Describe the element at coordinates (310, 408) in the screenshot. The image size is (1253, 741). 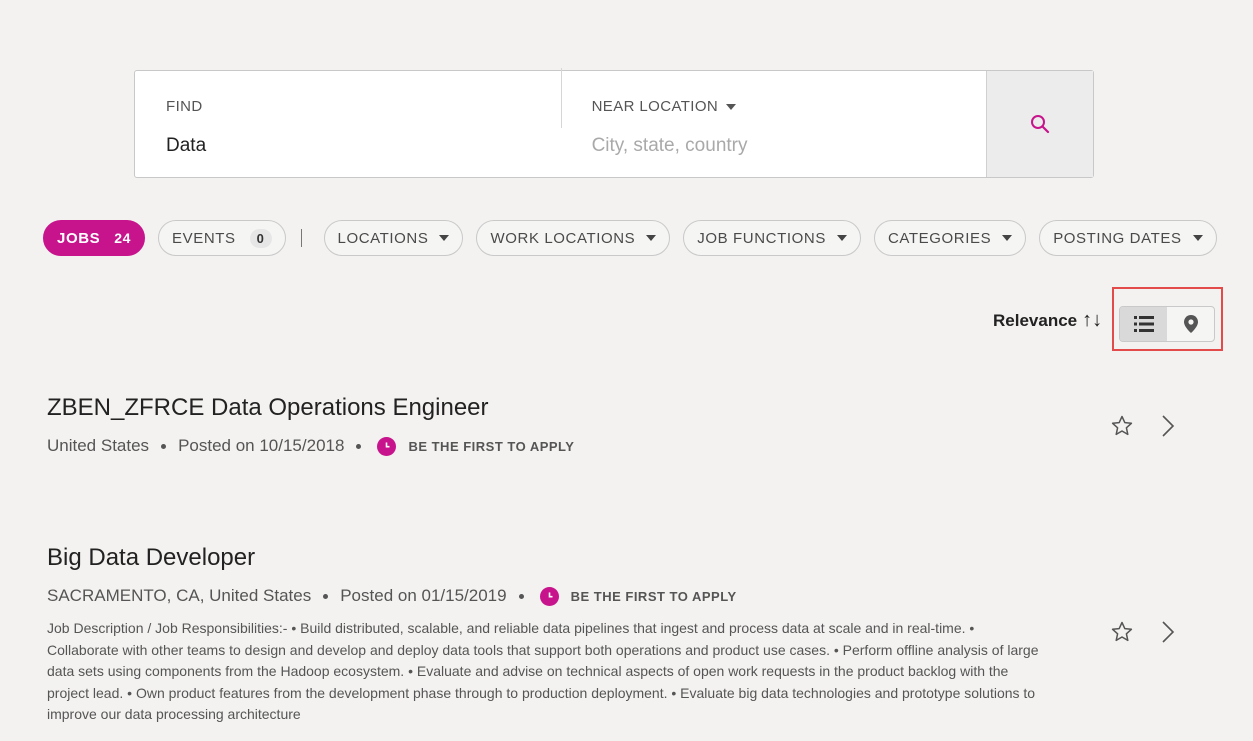
I see `job-title: ZBEN_ZFRCE Data Operations Engineer` at that location.